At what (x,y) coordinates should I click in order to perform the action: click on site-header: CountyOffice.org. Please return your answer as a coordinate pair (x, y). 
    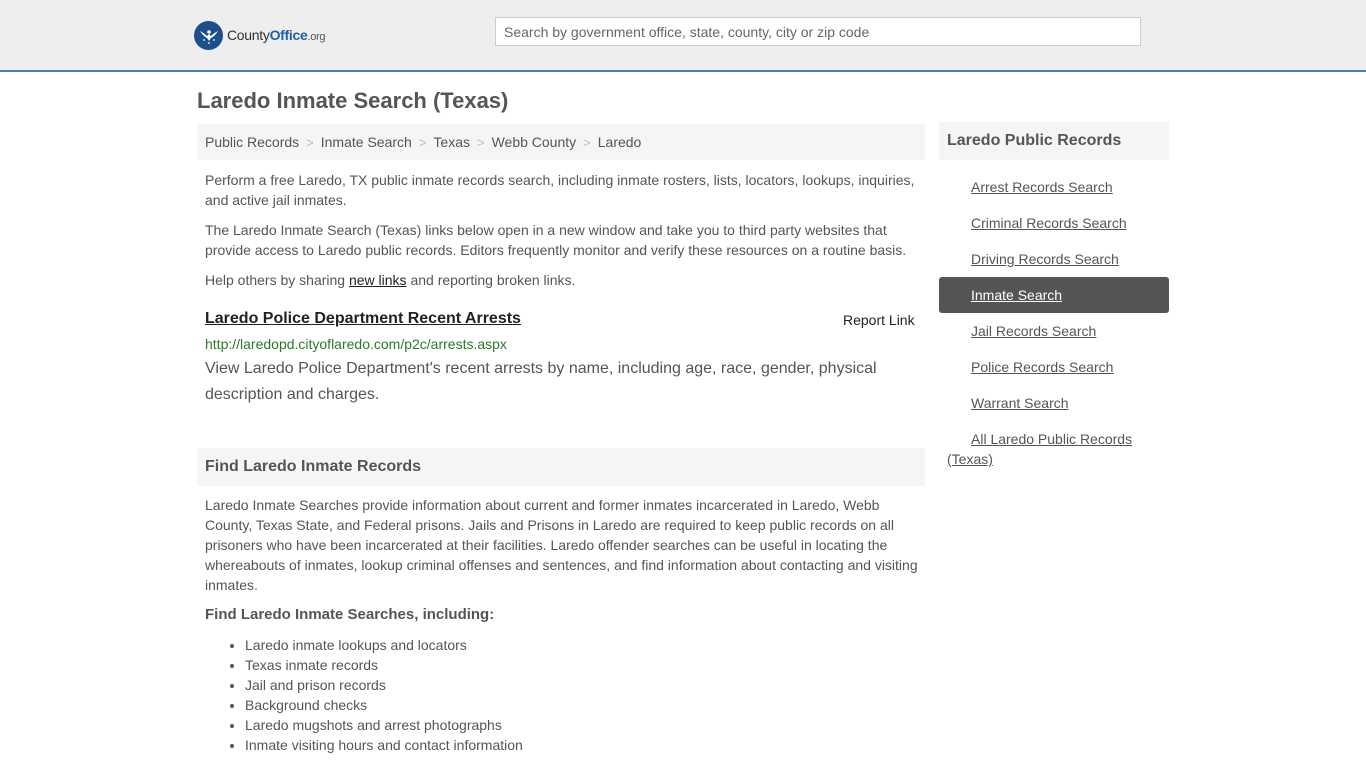
    Looking at the image, I should click on (683, 36).